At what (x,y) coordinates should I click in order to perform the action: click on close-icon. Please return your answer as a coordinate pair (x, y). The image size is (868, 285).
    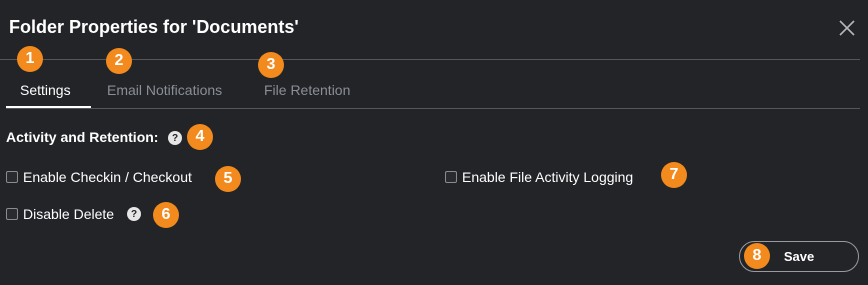
    Looking at the image, I should click on (847, 28).